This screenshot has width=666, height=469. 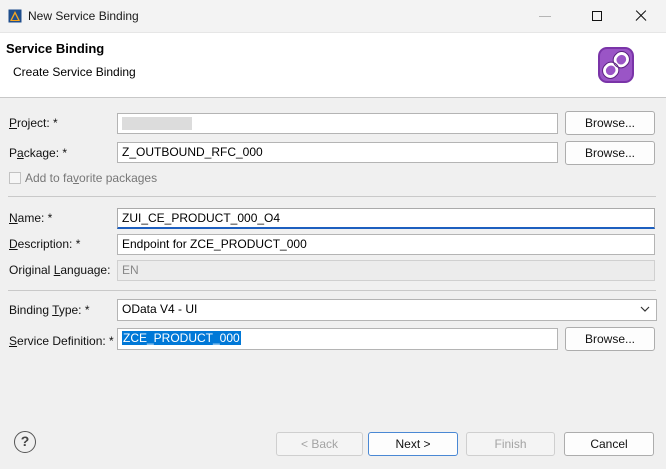 I want to click on maximize-button, so click(x=597, y=16).